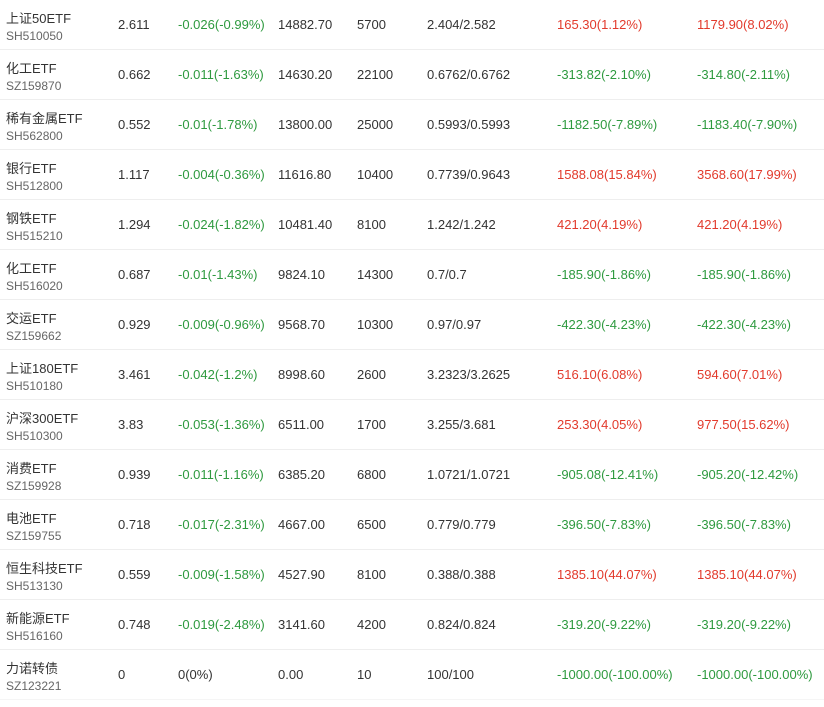 The width and height of the screenshot is (824, 707). Describe the element at coordinates (461, 624) in the screenshot. I see `cost-price: 0.824/0.824` at that location.